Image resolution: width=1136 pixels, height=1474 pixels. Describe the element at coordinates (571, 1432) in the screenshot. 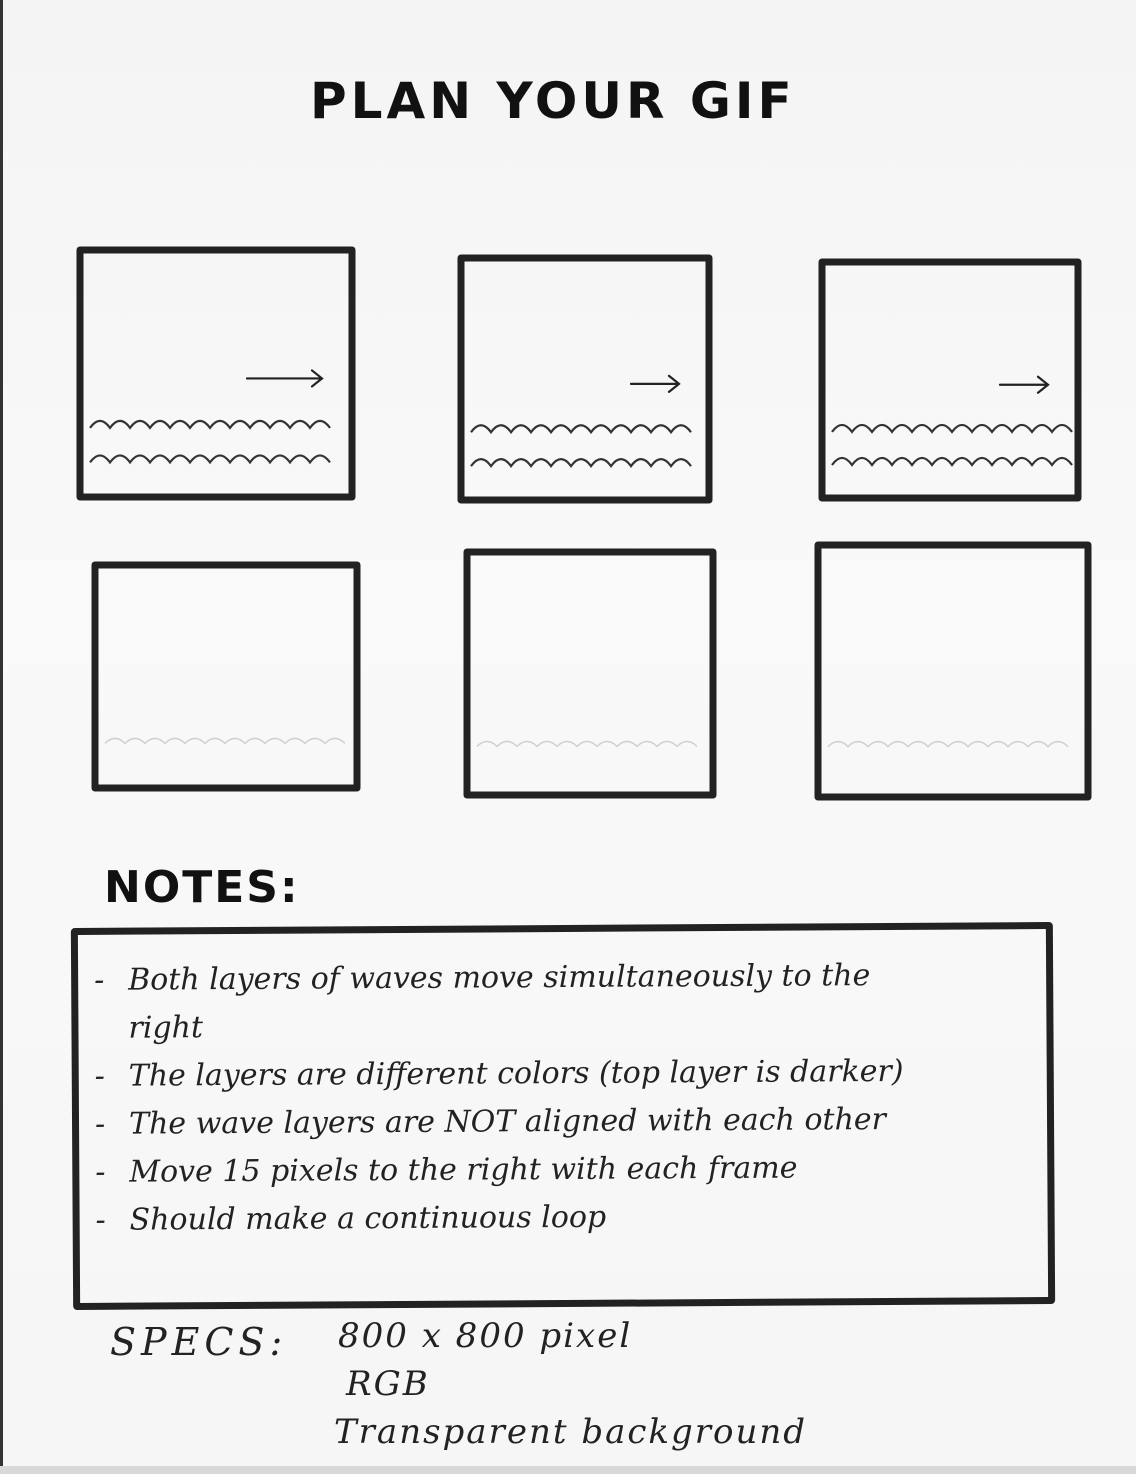

I see `spec-background: Transparent background` at that location.